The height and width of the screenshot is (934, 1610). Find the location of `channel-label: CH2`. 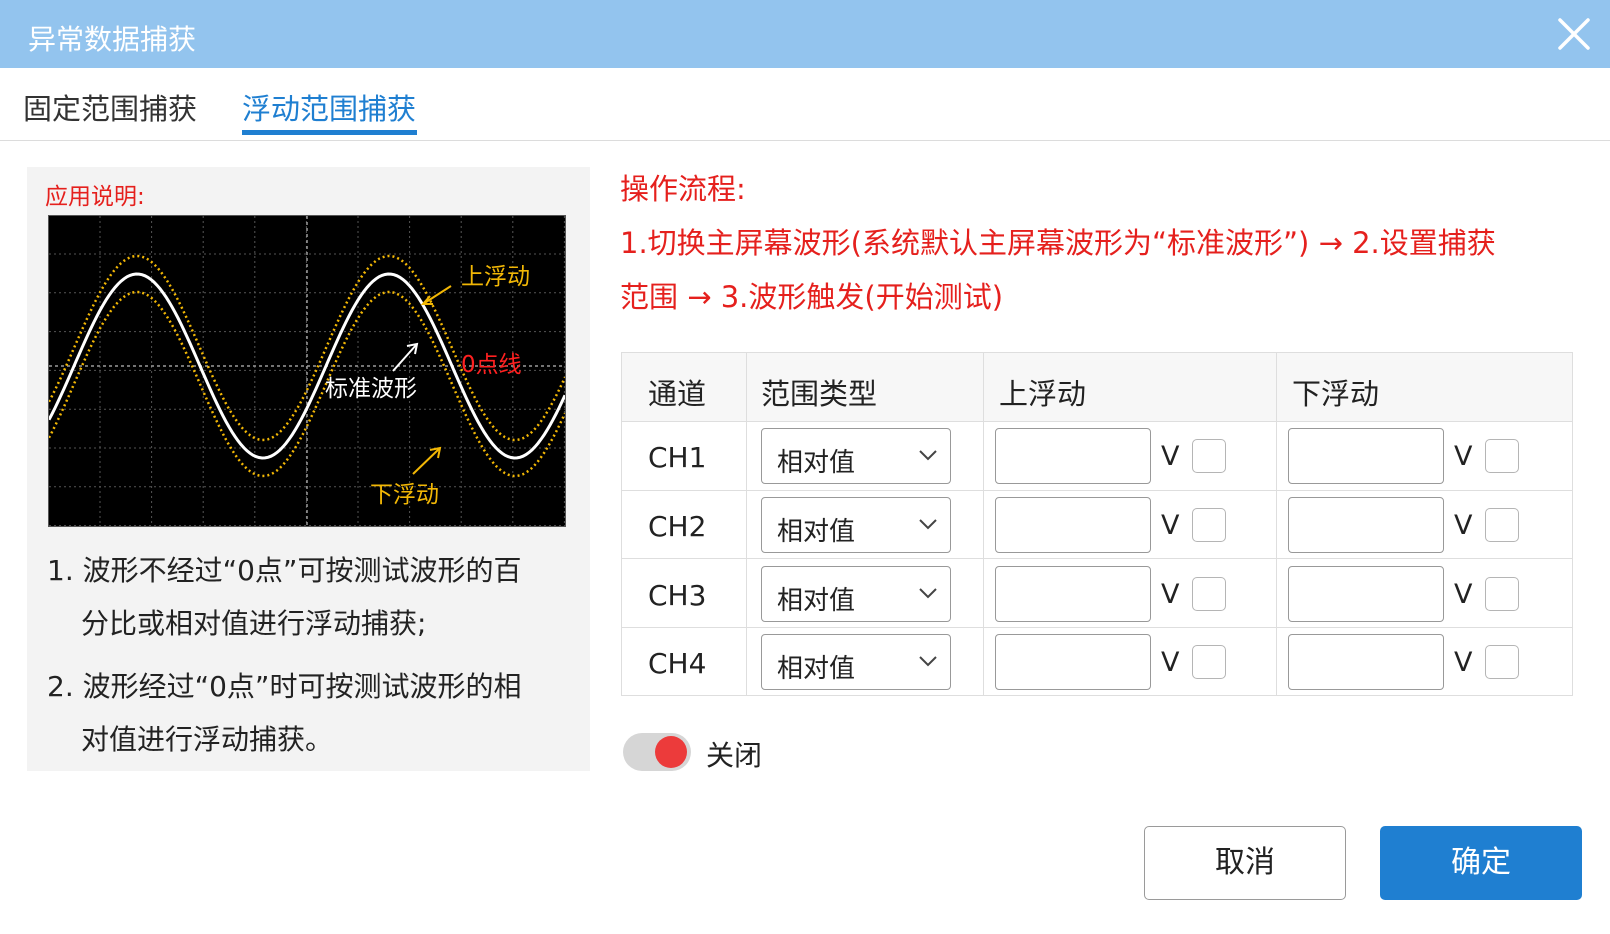

channel-label: CH2 is located at coordinates (677, 526).